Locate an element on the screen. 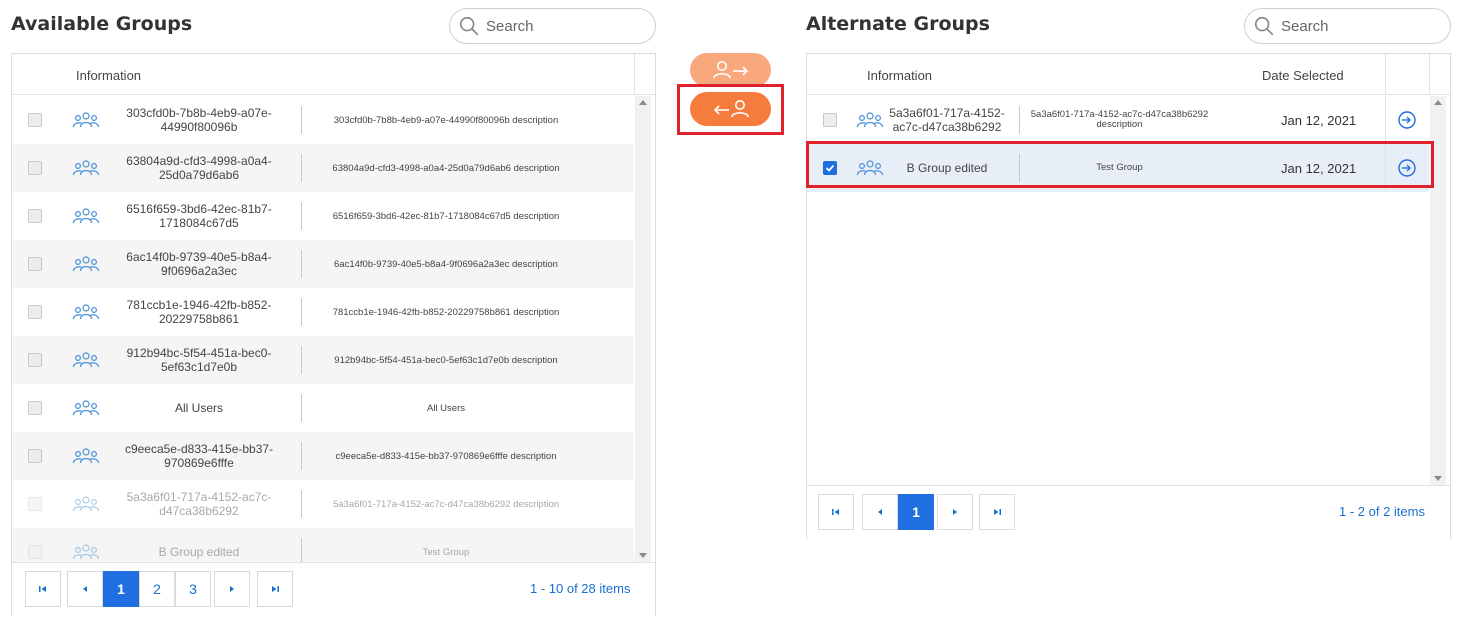  user-arrow-right-icon is located at coordinates (730, 70).